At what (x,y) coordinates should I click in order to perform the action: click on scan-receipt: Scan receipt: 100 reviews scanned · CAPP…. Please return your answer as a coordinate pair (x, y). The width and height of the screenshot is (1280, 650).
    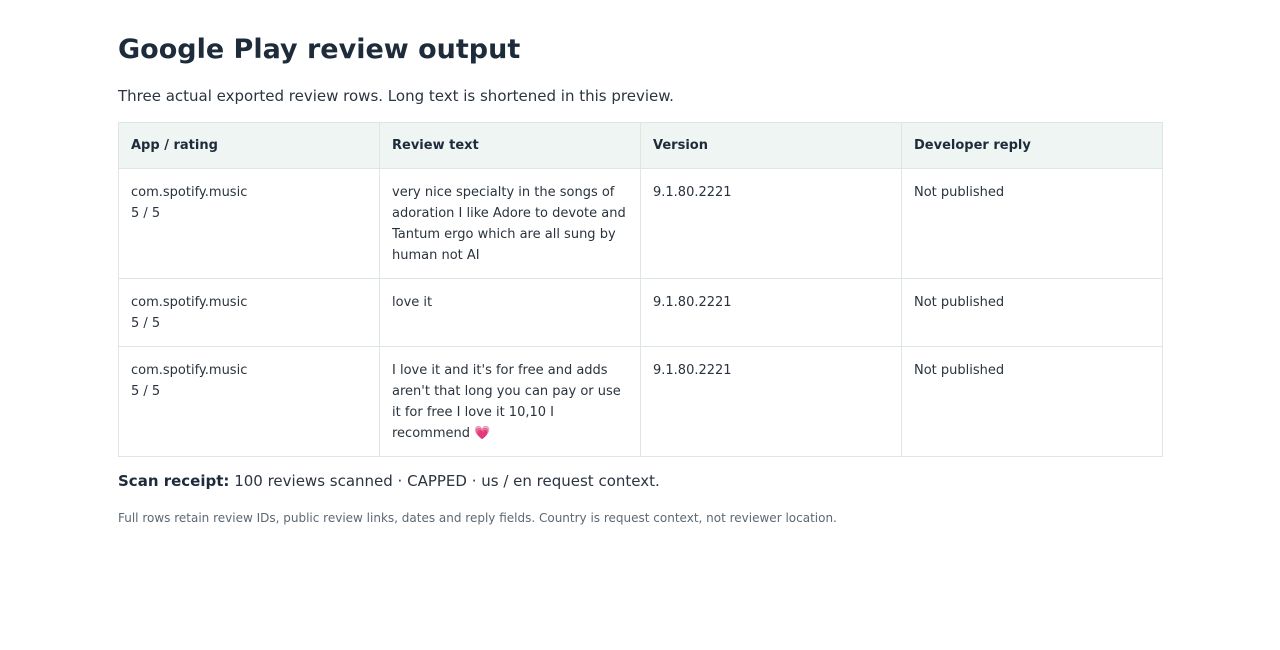
    Looking at the image, I should click on (640, 481).